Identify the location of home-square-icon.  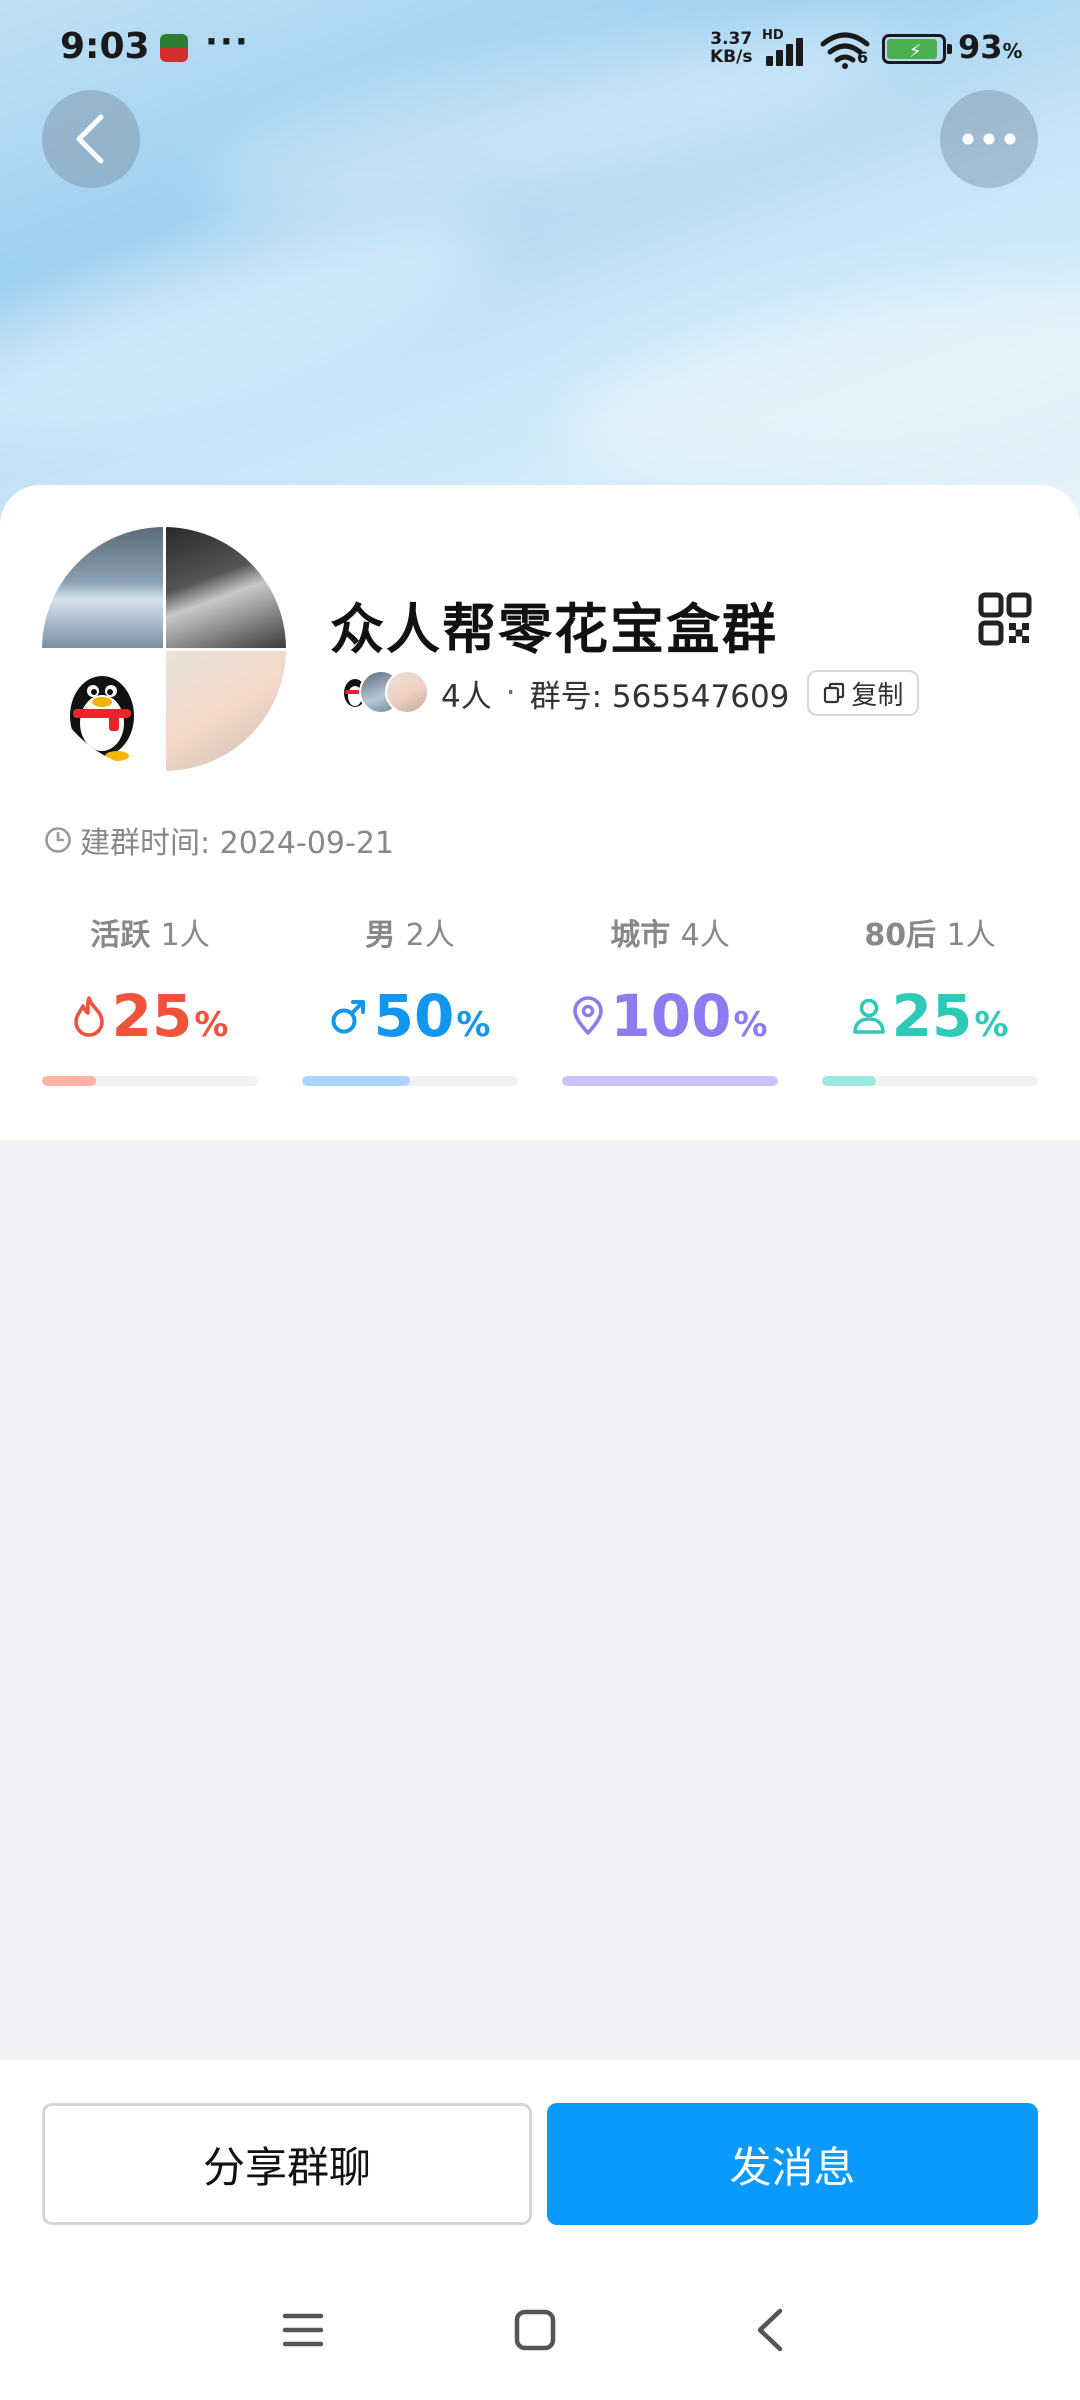
(535, 2330).